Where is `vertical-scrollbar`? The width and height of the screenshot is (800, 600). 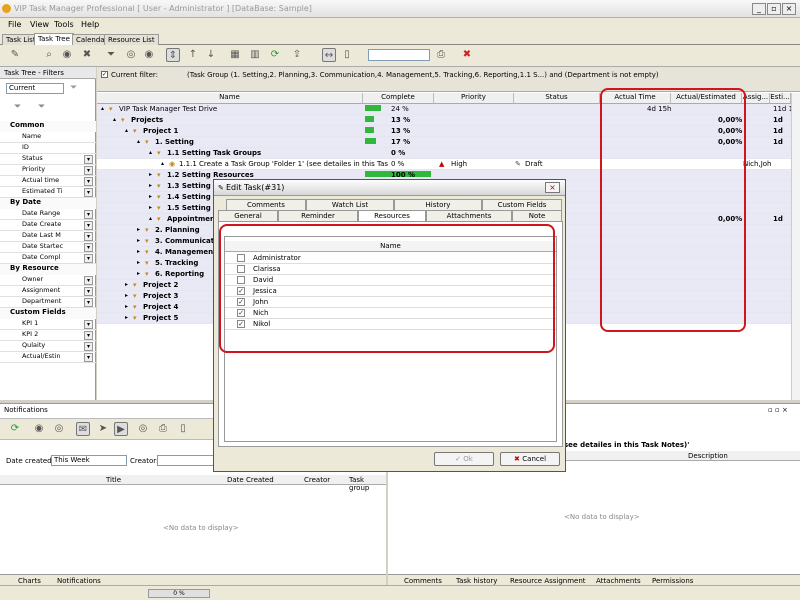
vertical-scrollbar is located at coordinates (795, 246).